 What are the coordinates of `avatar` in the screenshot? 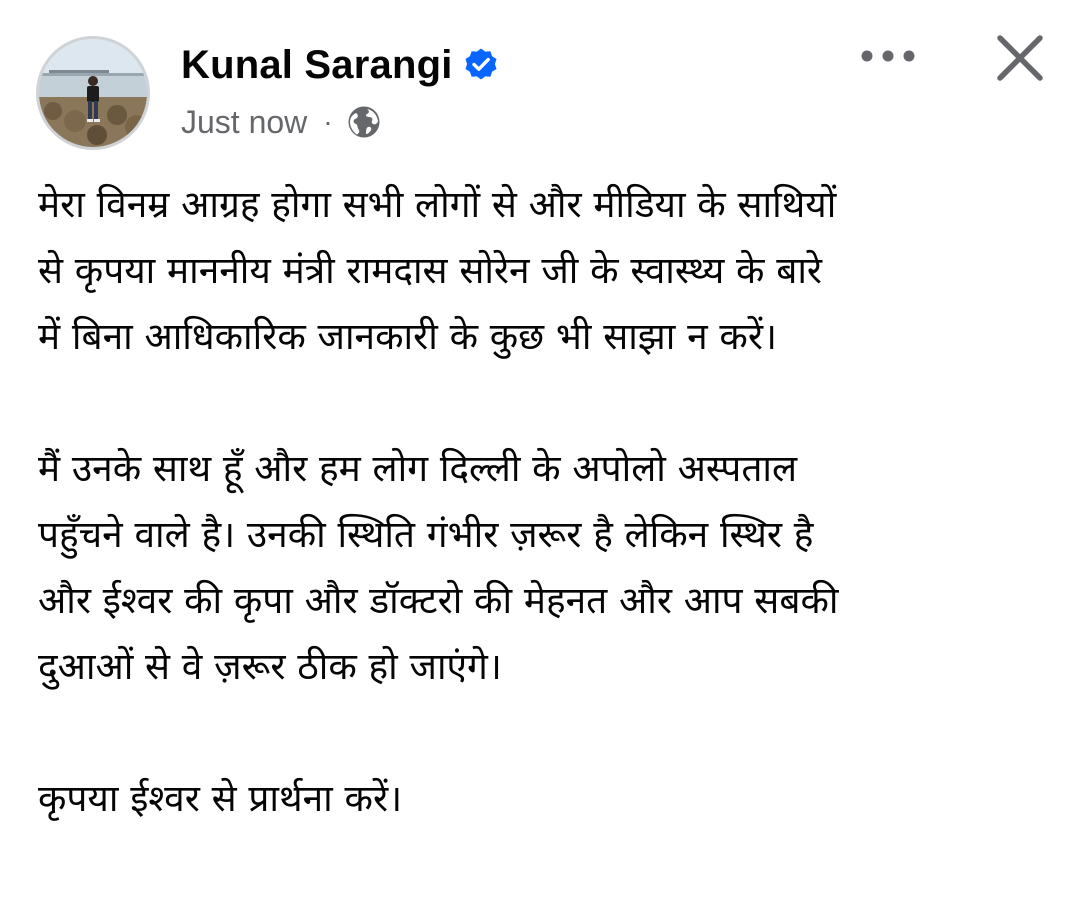 It's located at (93, 93).